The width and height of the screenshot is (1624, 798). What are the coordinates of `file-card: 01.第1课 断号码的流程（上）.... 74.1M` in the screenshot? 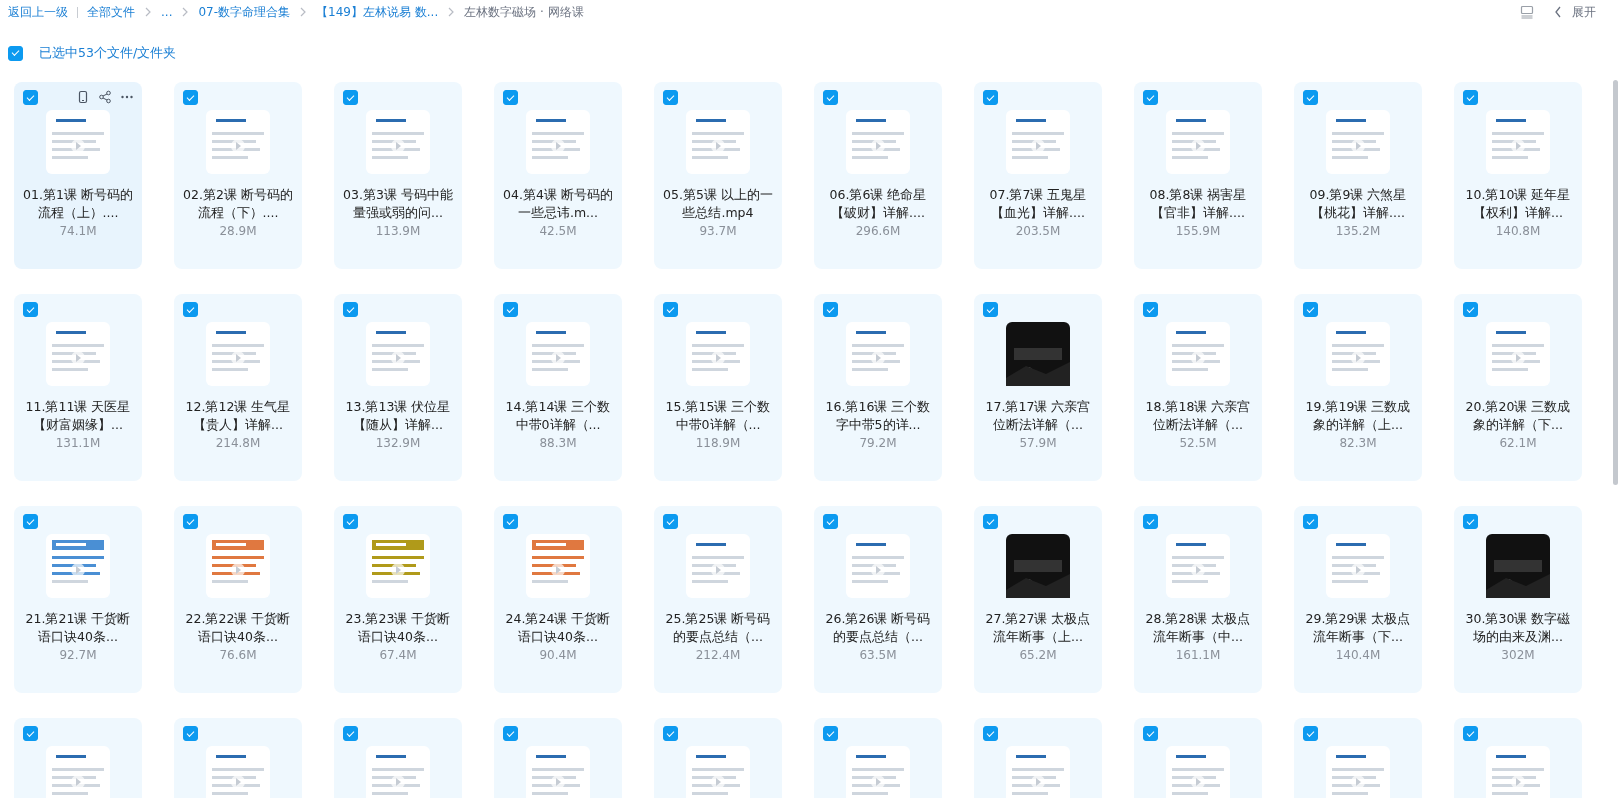 It's located at (78, 175).